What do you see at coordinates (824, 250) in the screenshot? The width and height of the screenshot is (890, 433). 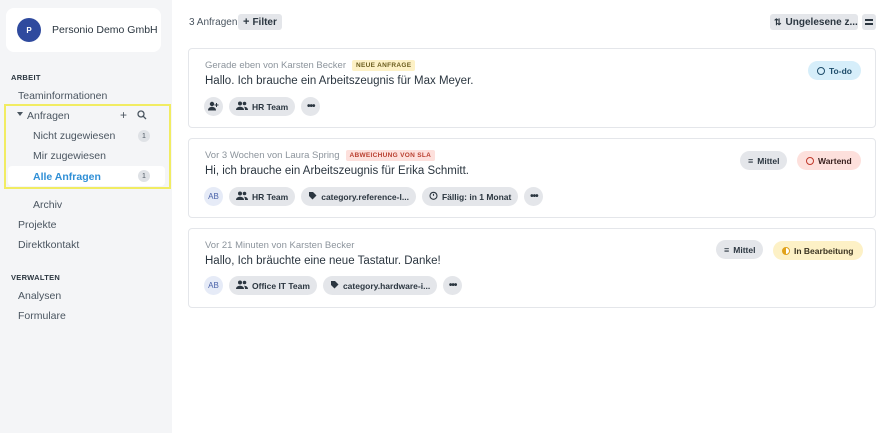 I see `status-label: In Bearbeitung` at bounding box center [824, 250].